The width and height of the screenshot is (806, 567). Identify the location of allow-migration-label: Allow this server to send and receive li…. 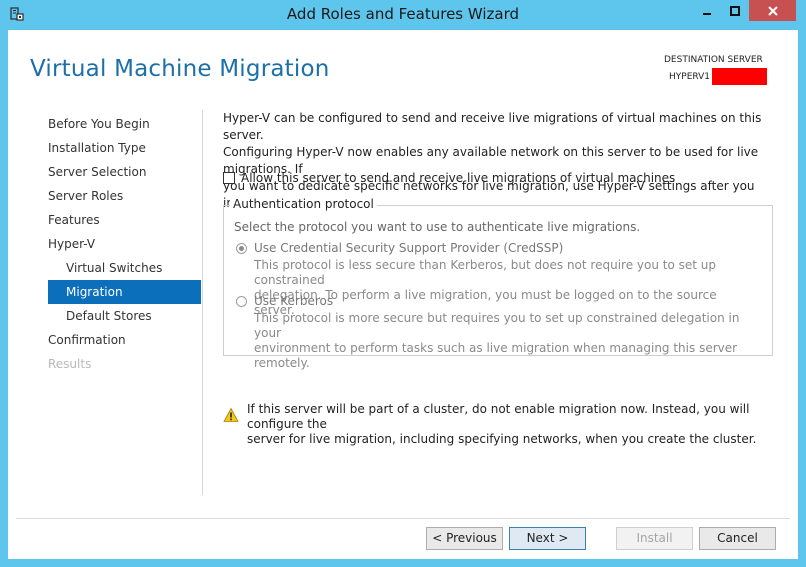
(458, 178).